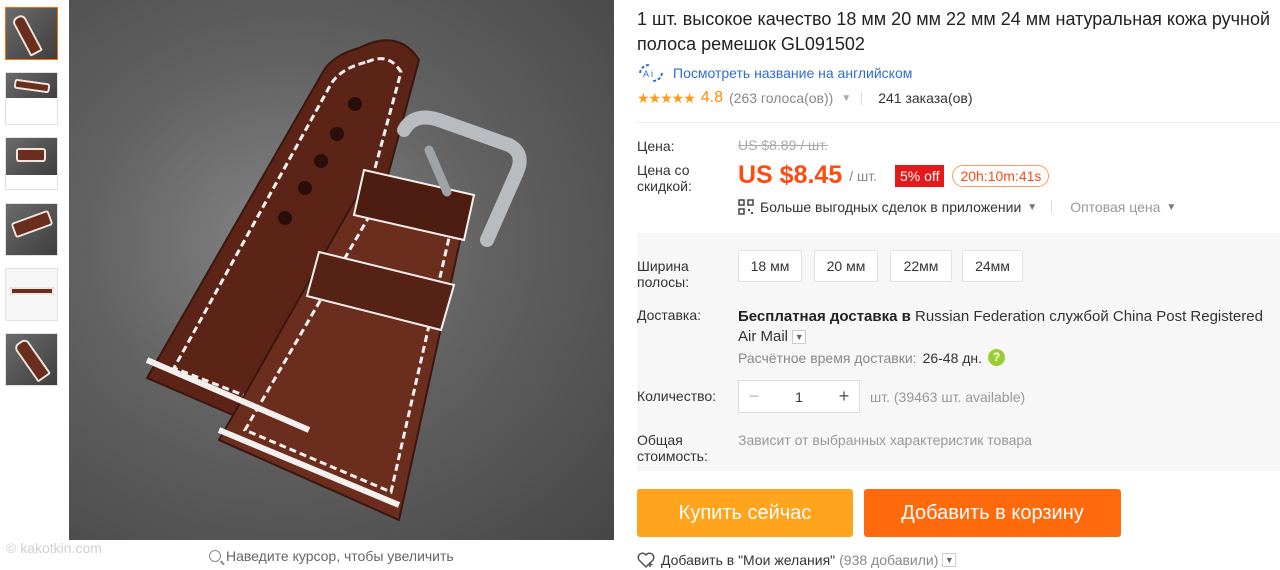 This screenshot has width=1280, height=570. Describe the element at coordinates (712, 97) in the screenshot. I see `rating-value: 4.8` at that location.